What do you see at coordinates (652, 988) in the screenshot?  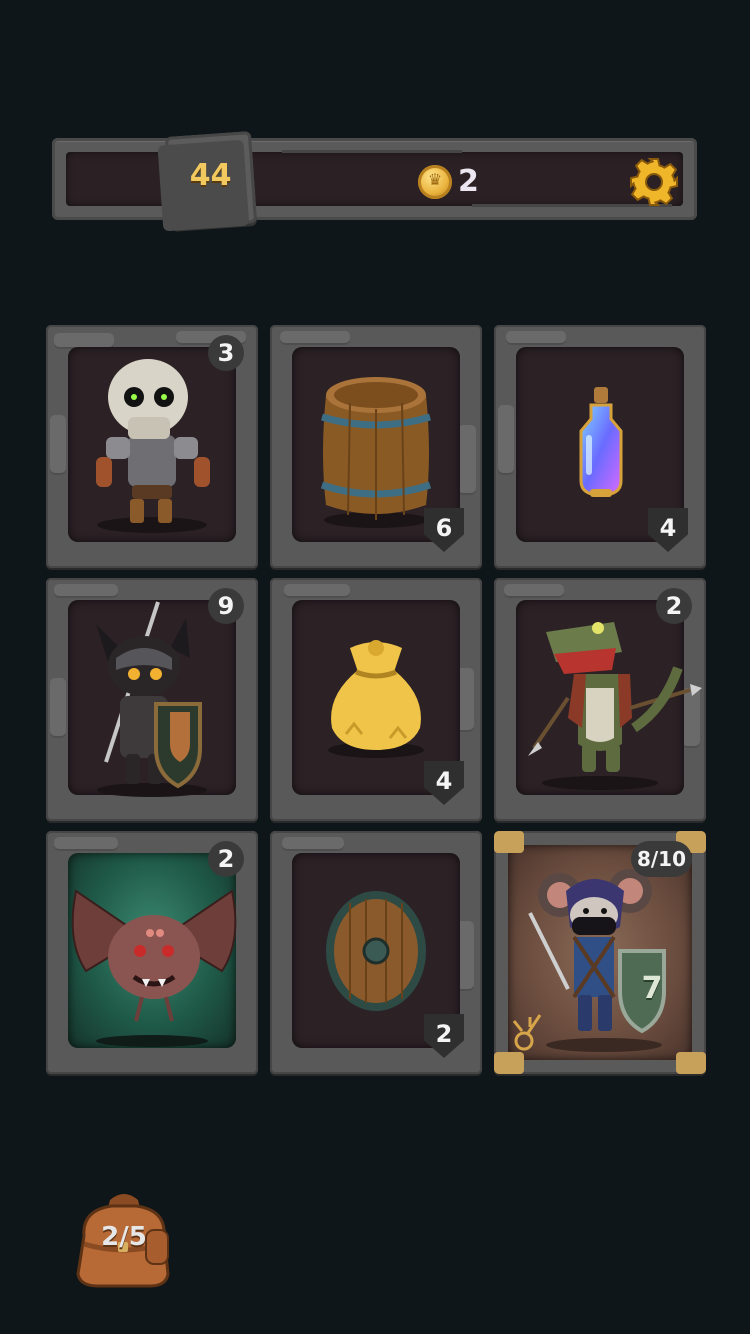 I see `hero-shield-value: 7` at bounding box center [652, 988].